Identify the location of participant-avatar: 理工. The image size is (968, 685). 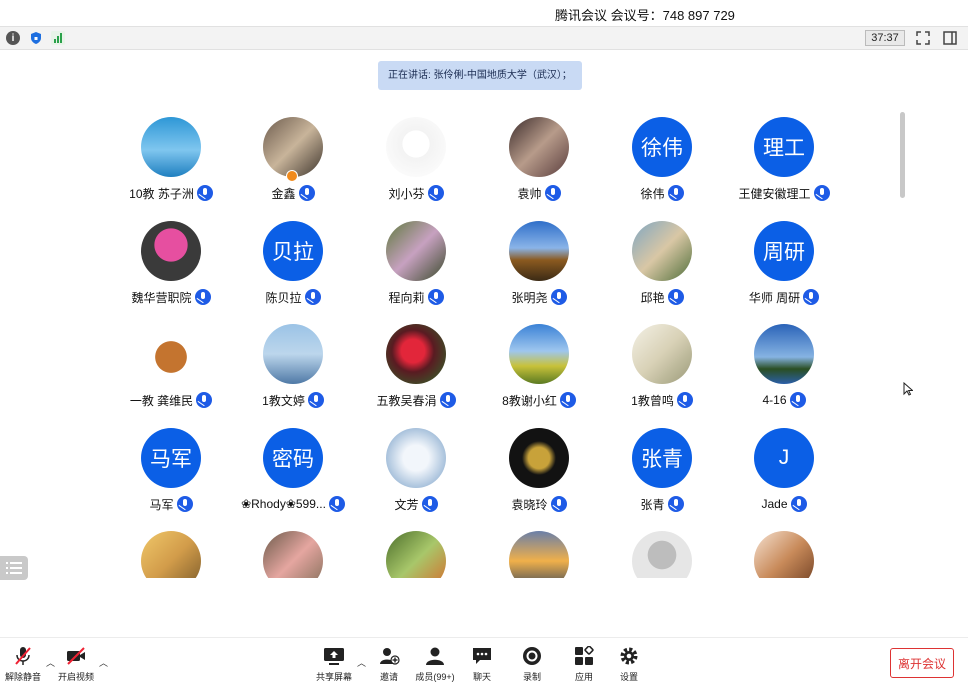
(784, 147).